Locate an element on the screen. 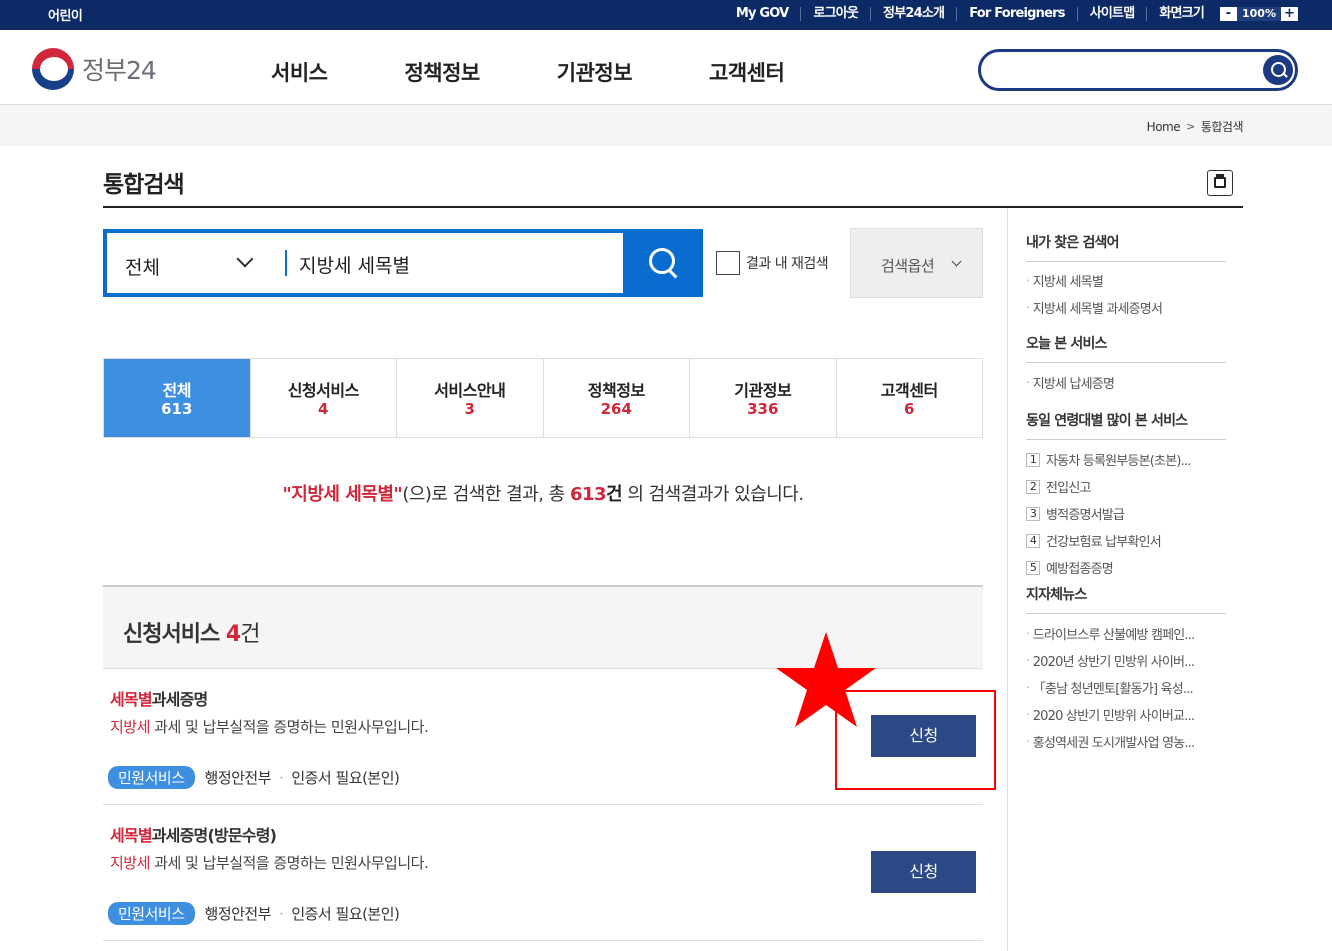 This screenshot has width=1332, height=951. tab-label: 신청서비스 is located at coordinates (323, 390).